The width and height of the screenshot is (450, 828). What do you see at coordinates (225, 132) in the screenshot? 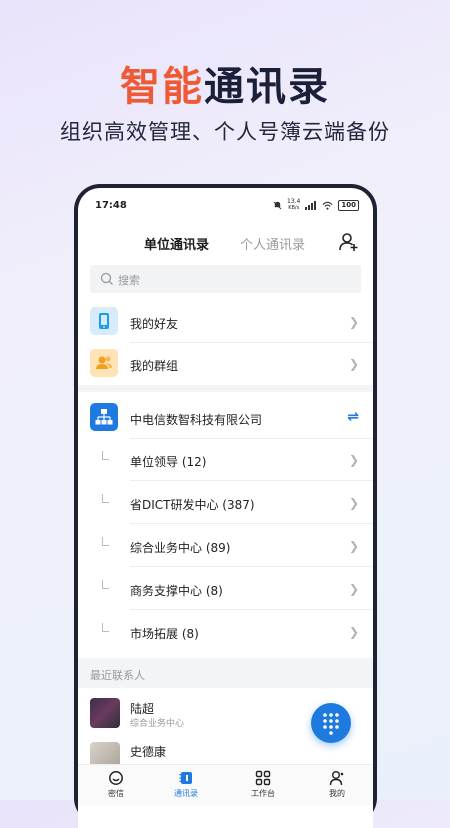
I see `subtitle: 组织高效管理、个人号簿云端备份` at bounding box center [225, 132].